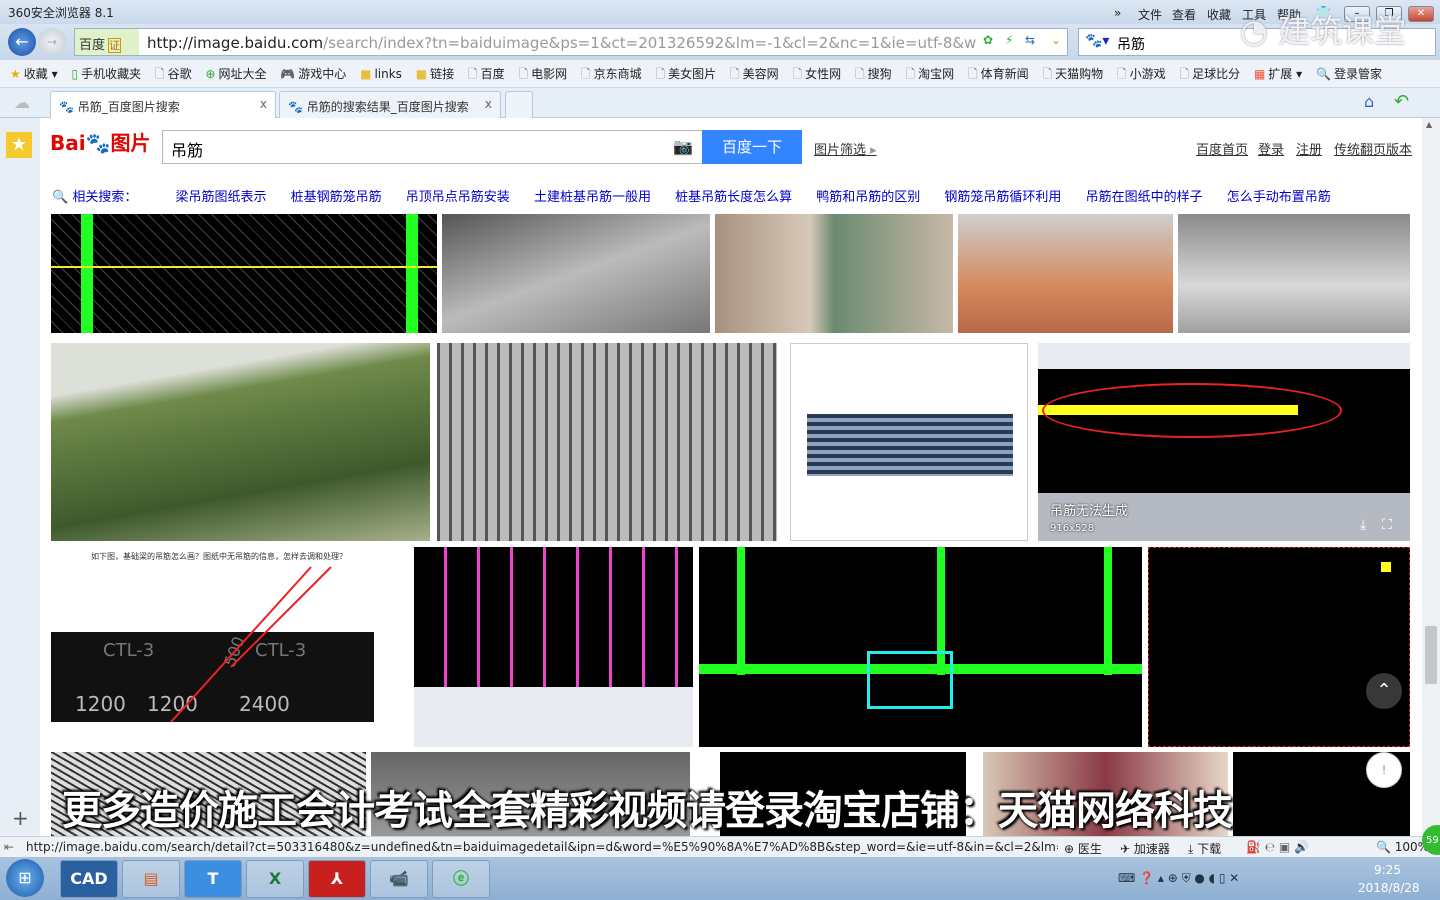  Describe the element at coordinates (313, 74) in the screenshot. I see `bookmark-item: 🎮 游戏中心` at that location.